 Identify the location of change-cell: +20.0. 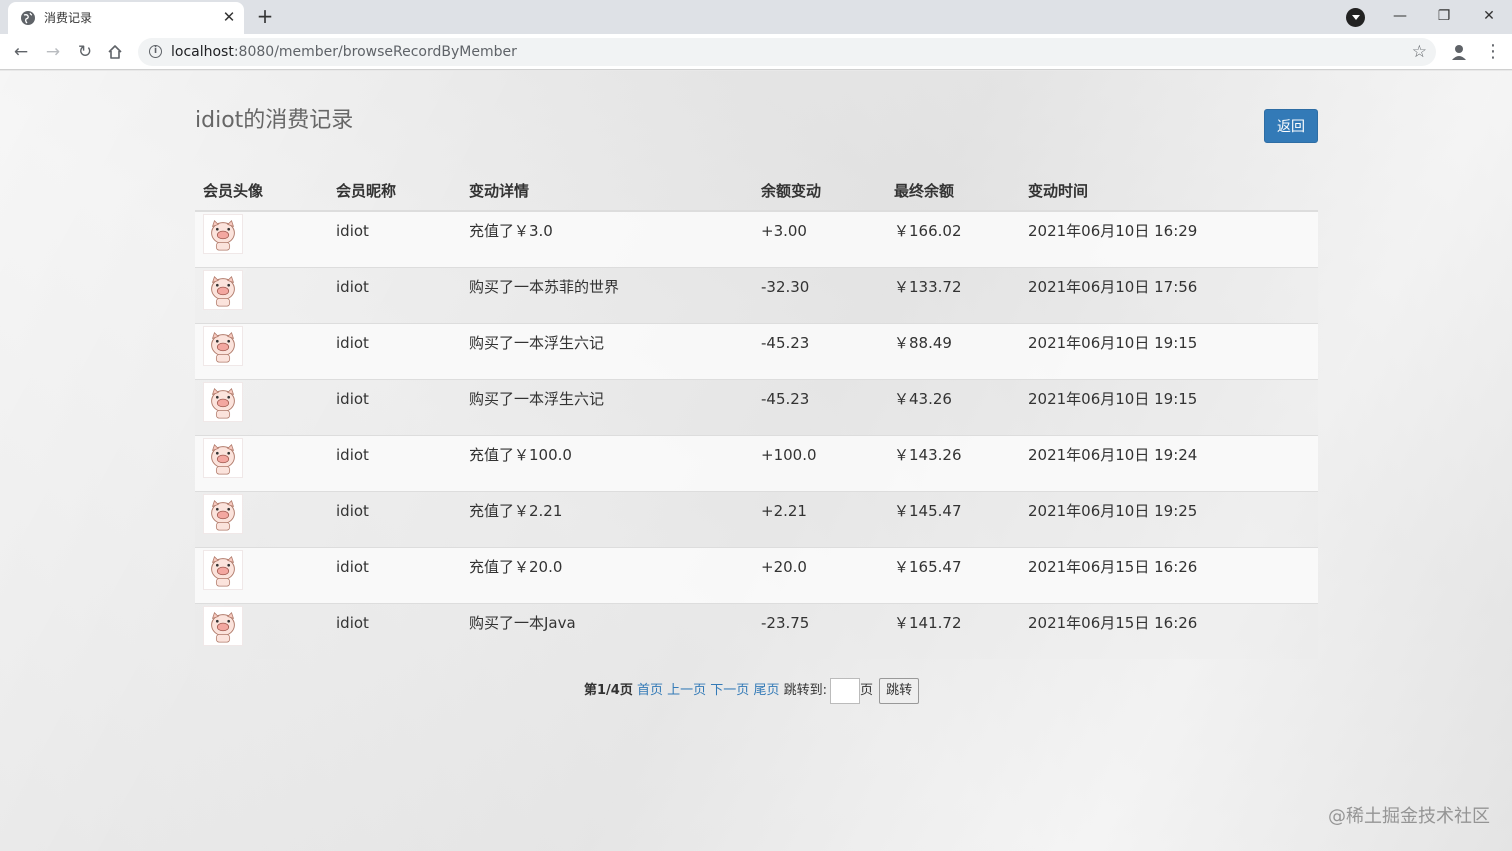
(819, 574).